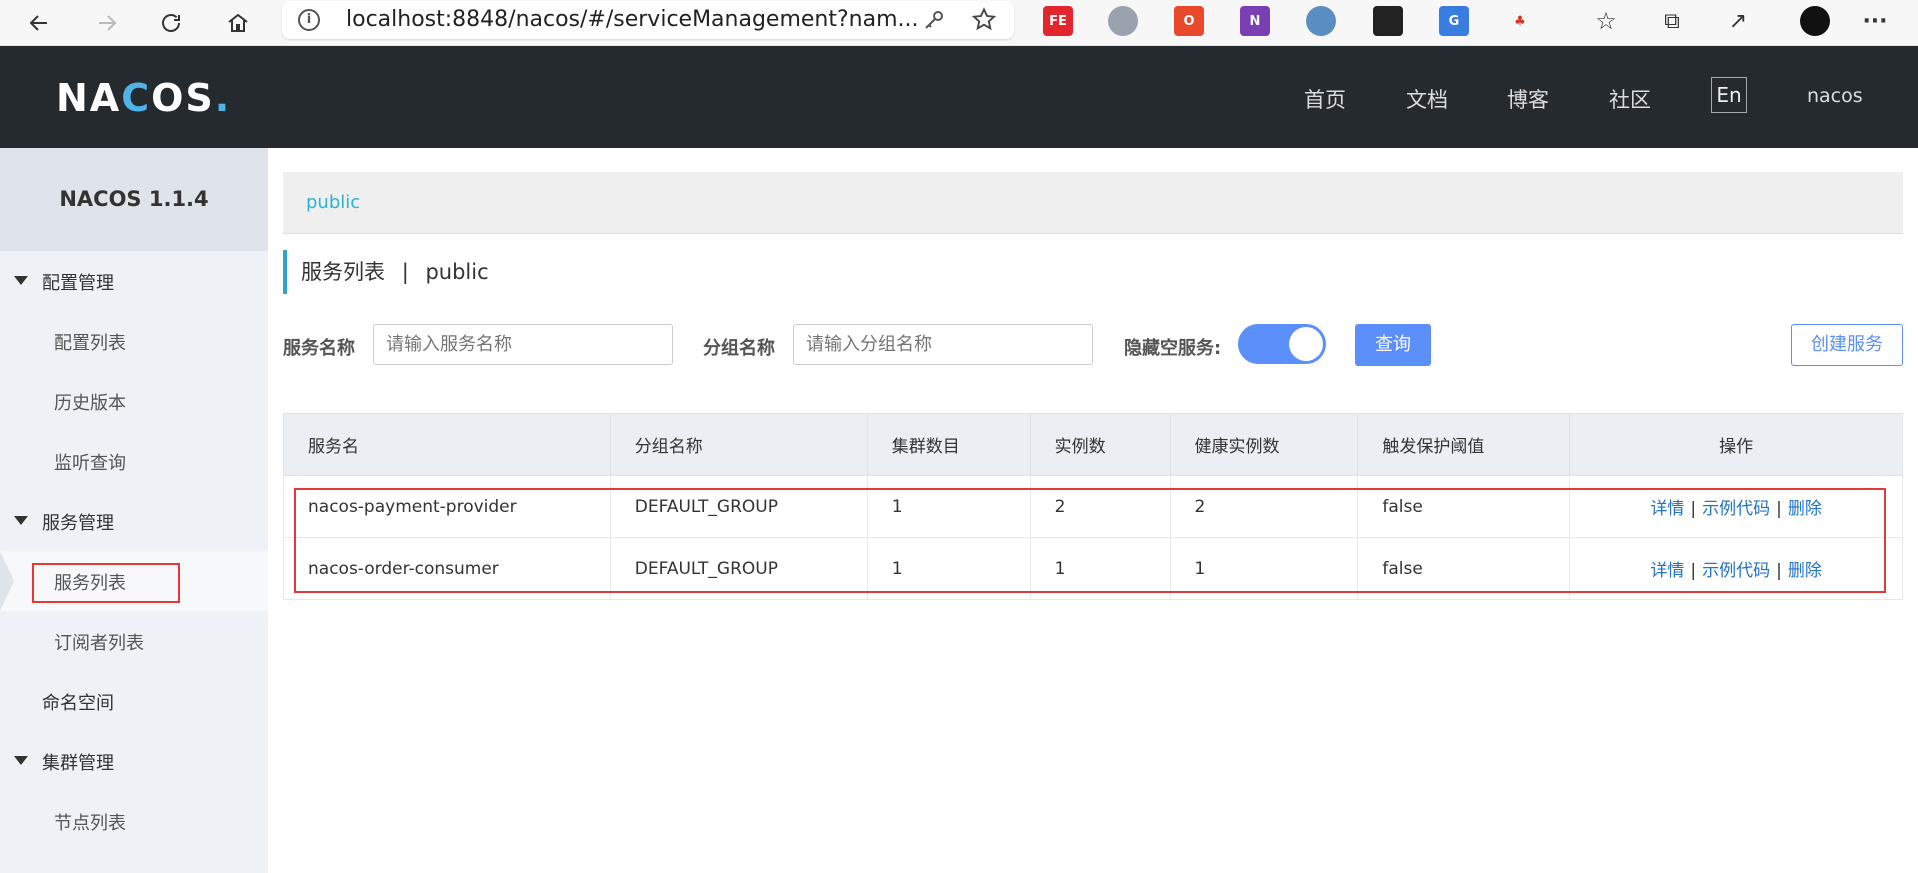 This screenshot has width=1918, height=873. I want to click on hide-empty-switch, so click(1282, 344).